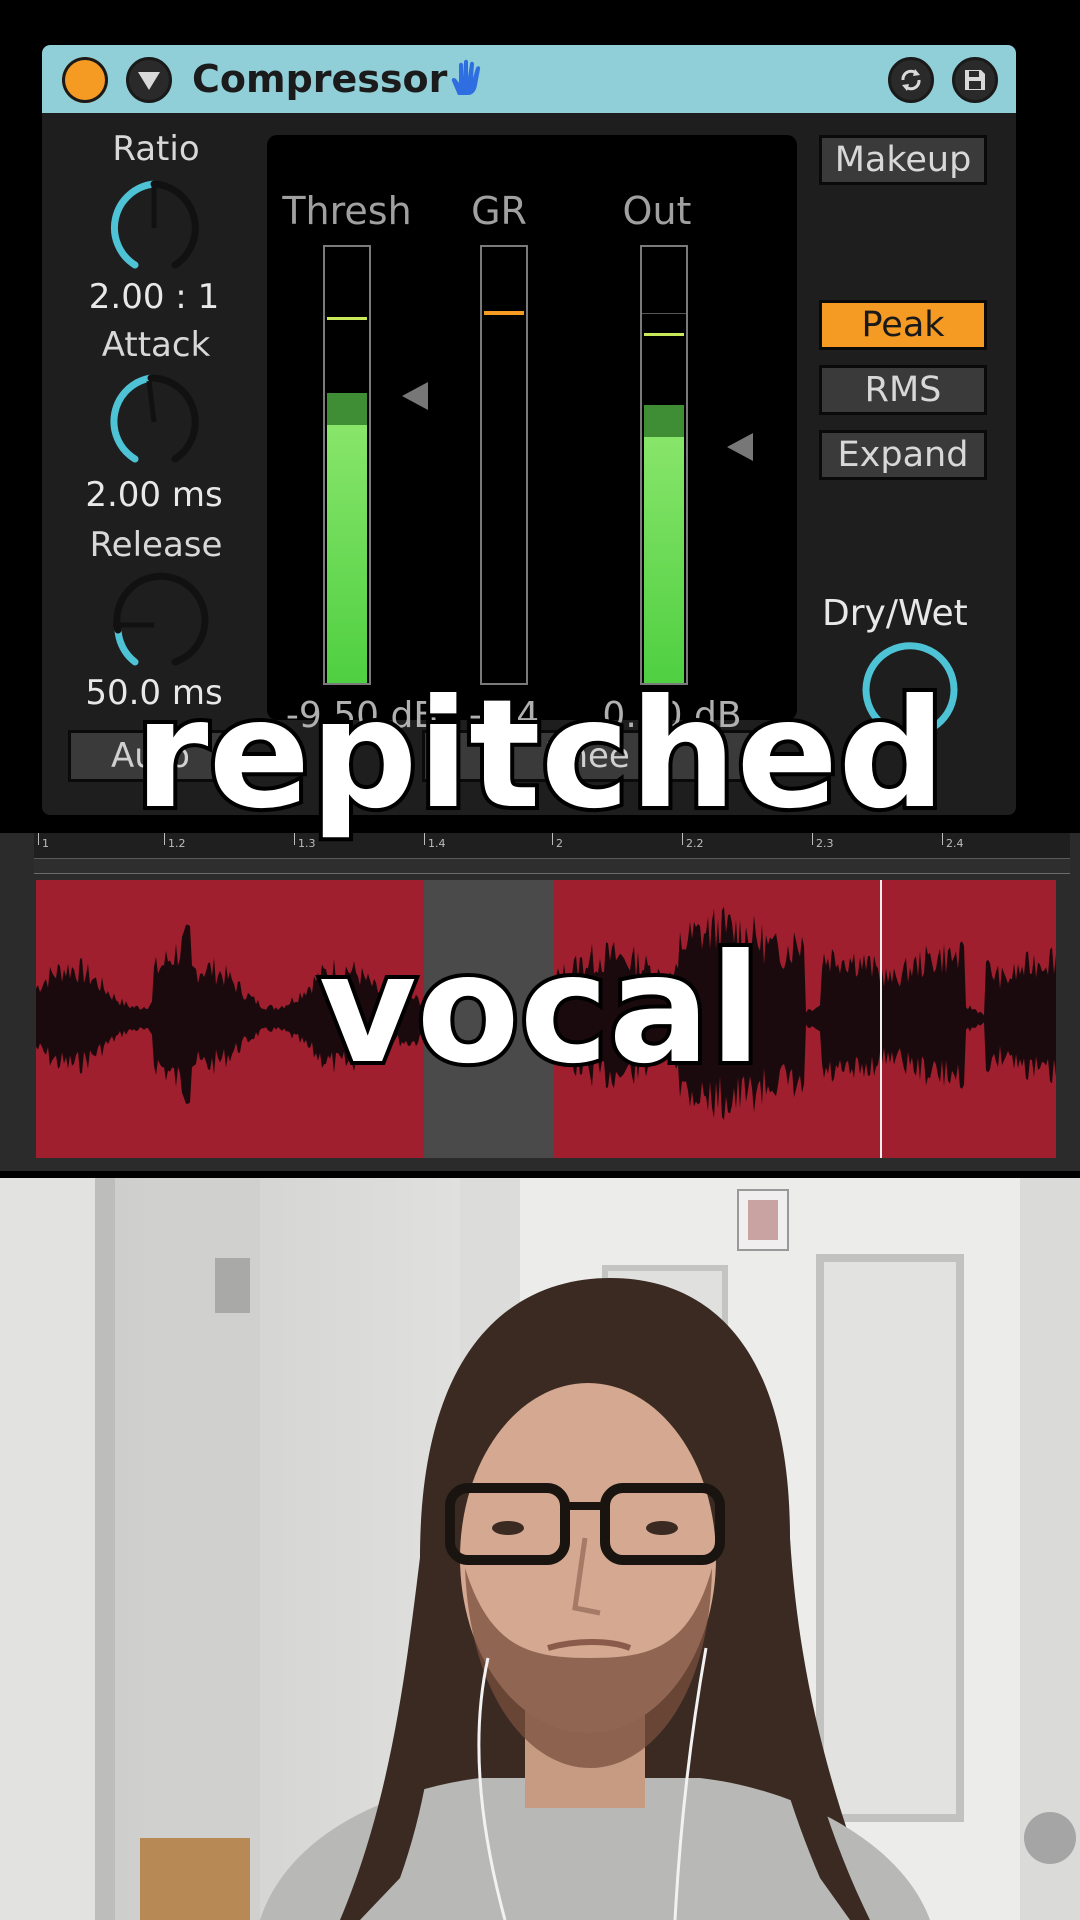  I want to click on attack-value: 2.00 ms, so click(154, 495).